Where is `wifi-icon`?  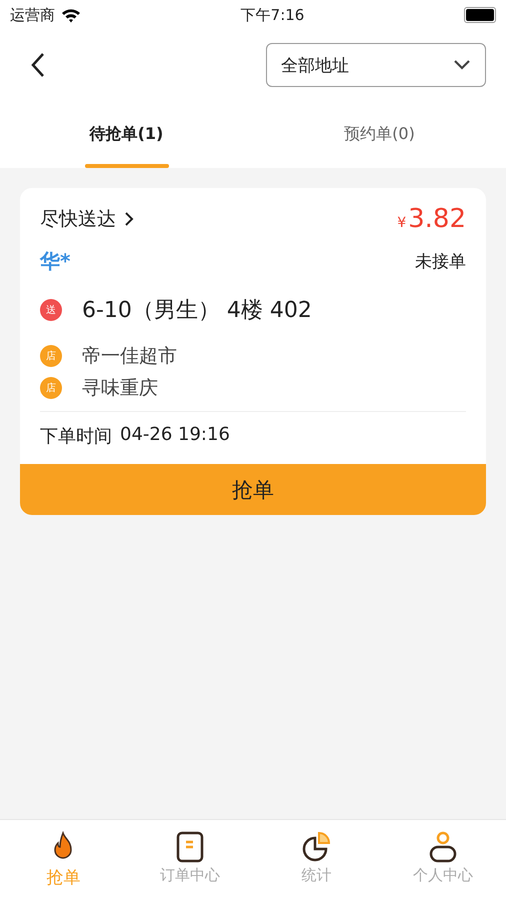 wifi-icon is located at coordinates (71, 15).